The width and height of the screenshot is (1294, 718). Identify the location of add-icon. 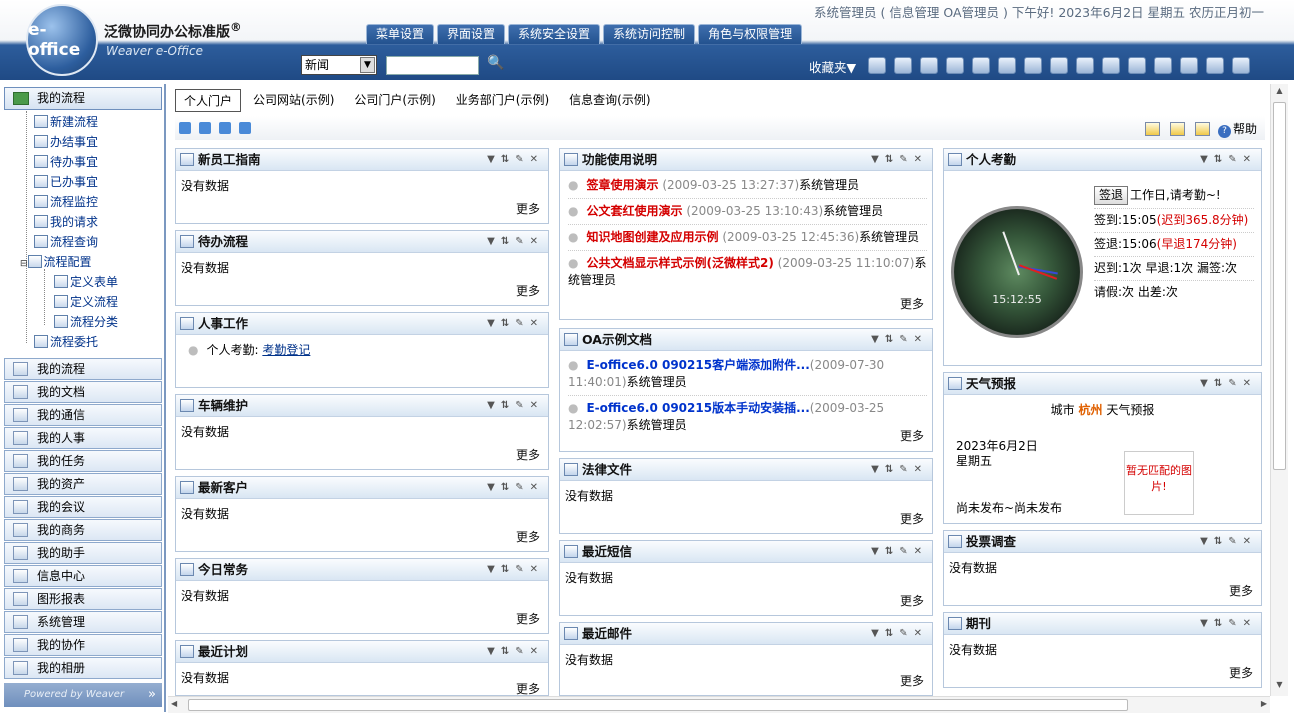
(185, 128).